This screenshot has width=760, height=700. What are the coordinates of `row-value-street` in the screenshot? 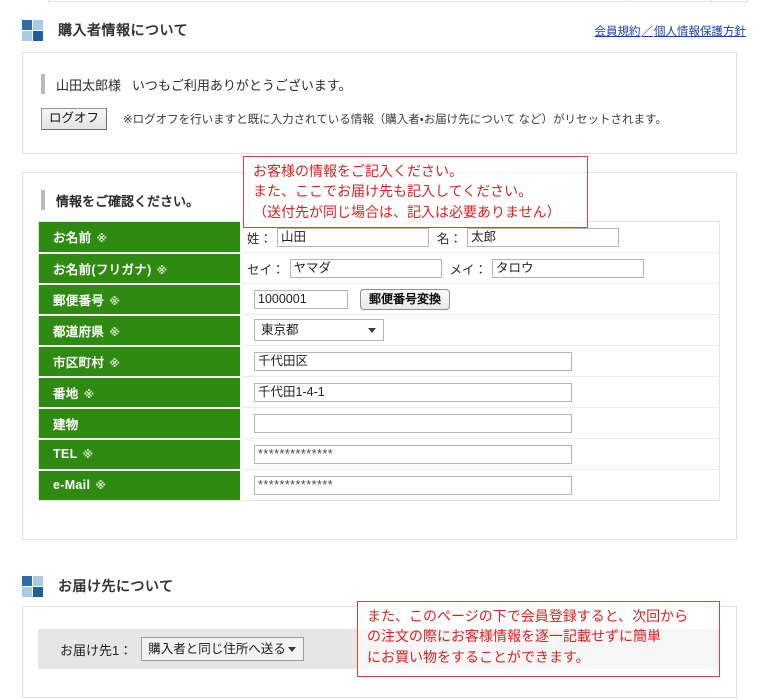 It's located at (480, 392).